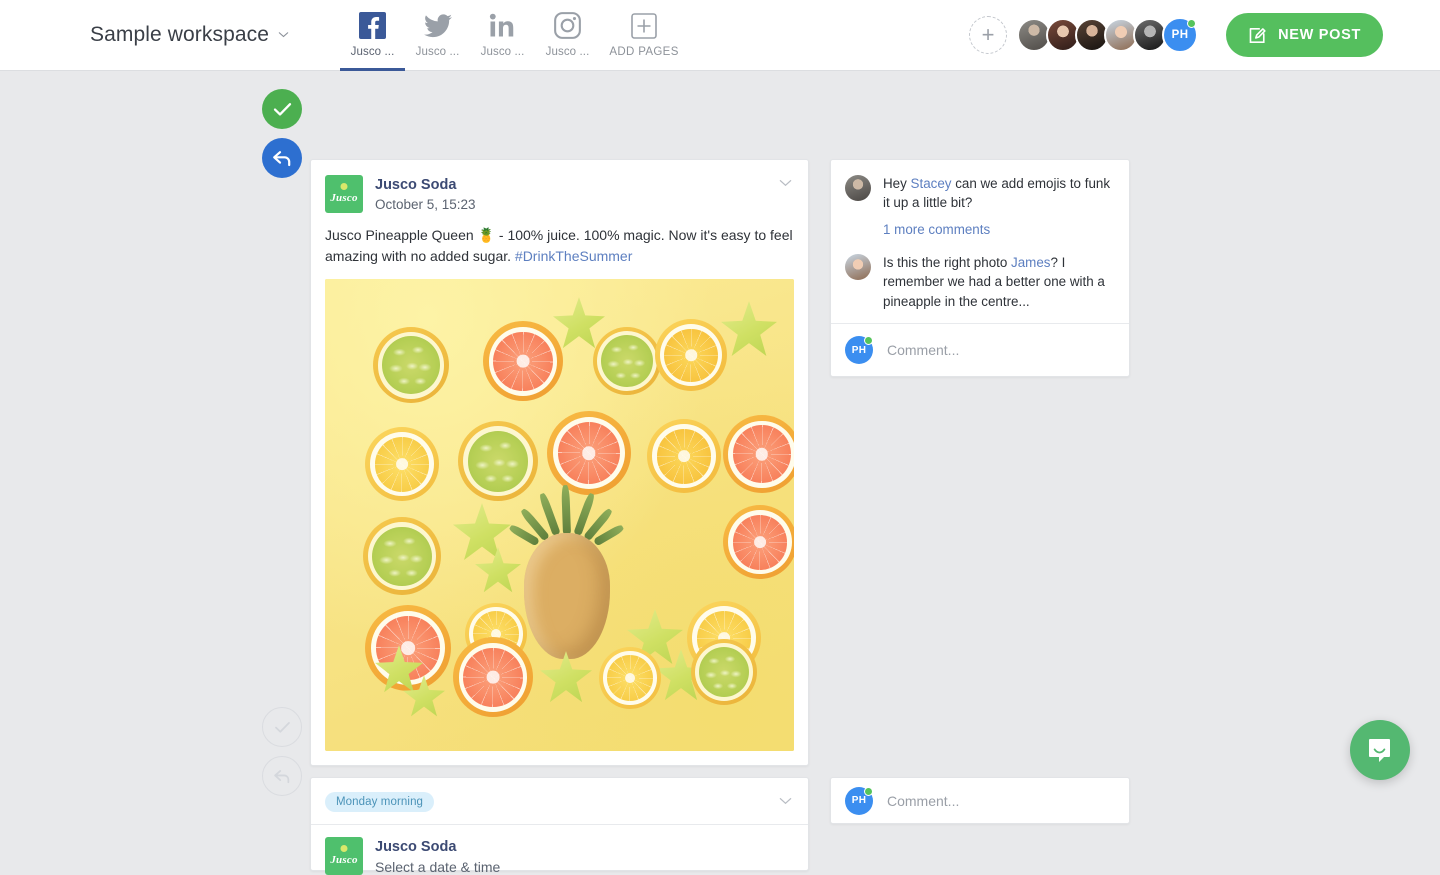 The height and width of the screenshot is (875, 1440). What do you see at coordinates (1108, 35) in the screenshot?
I see `member-avatars: PH` at bounding box center [1108, 35].